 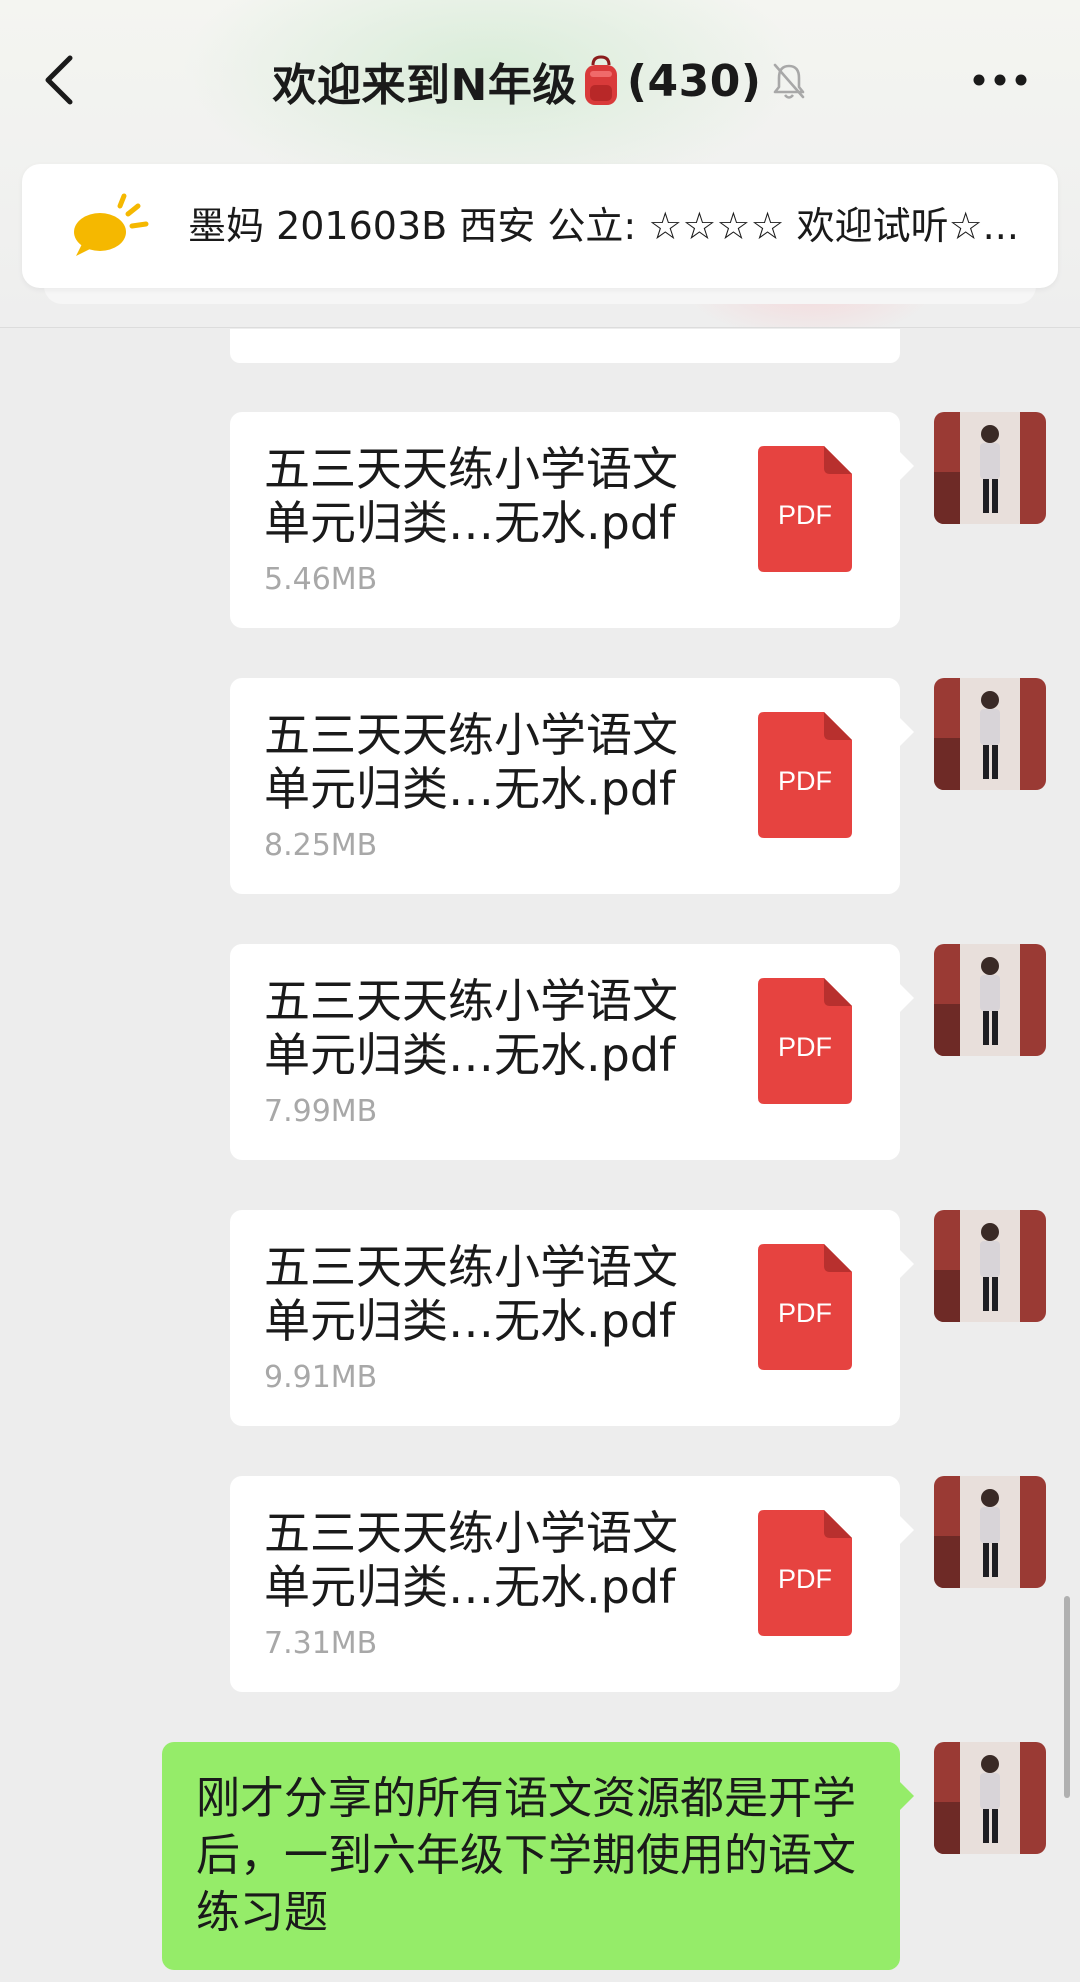 I want to click on file-size: 5.46MB, so click(x=321, y=579).